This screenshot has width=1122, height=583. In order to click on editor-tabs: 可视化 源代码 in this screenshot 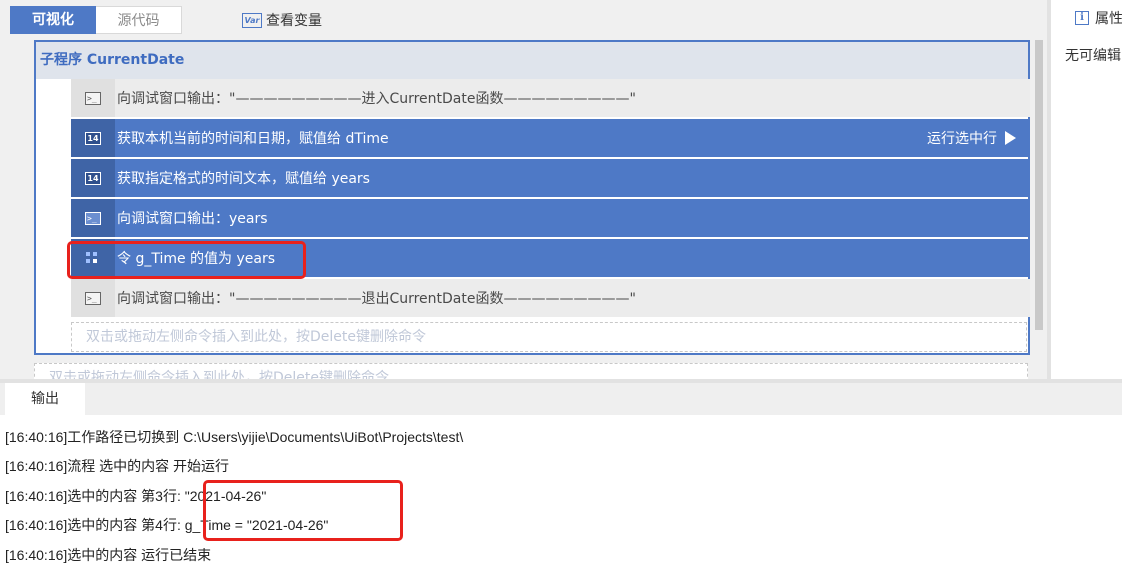, I will do `click(96, 20)`.